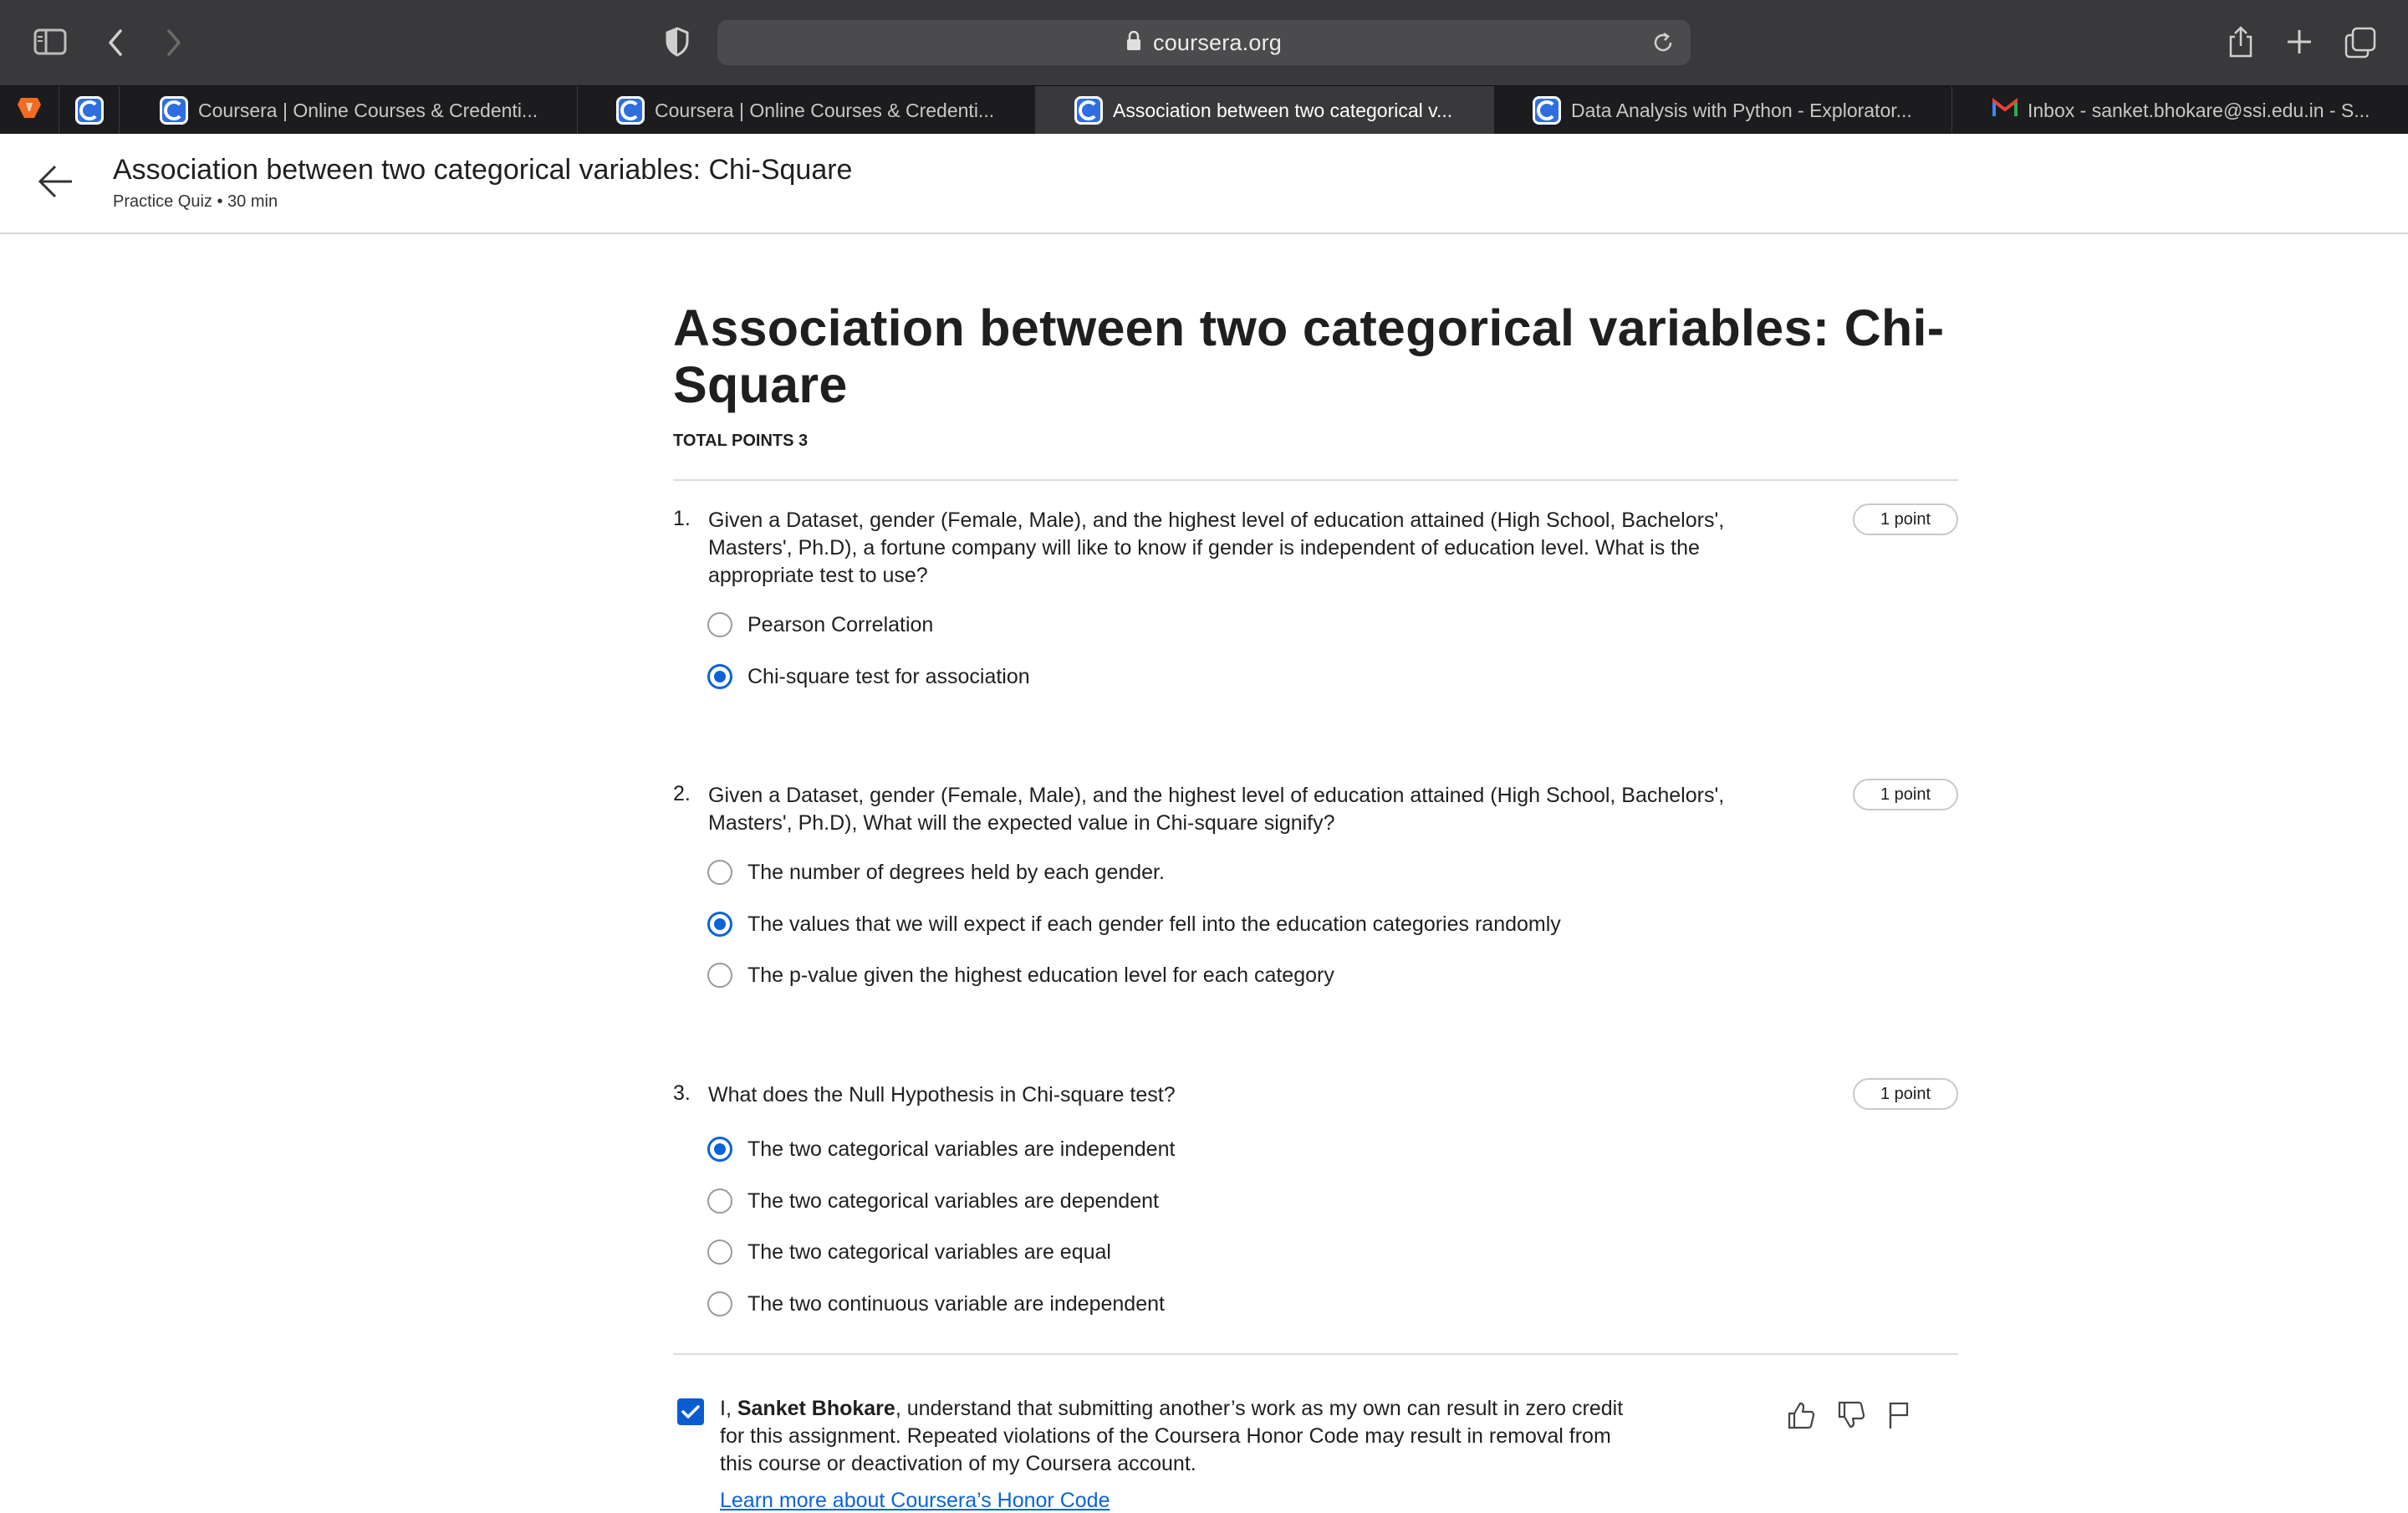 This screenshot has height=1513, width=2408. Describe the element at coordinates (682, 793) in the screenshot. I see `question-number: 2.` at that location.